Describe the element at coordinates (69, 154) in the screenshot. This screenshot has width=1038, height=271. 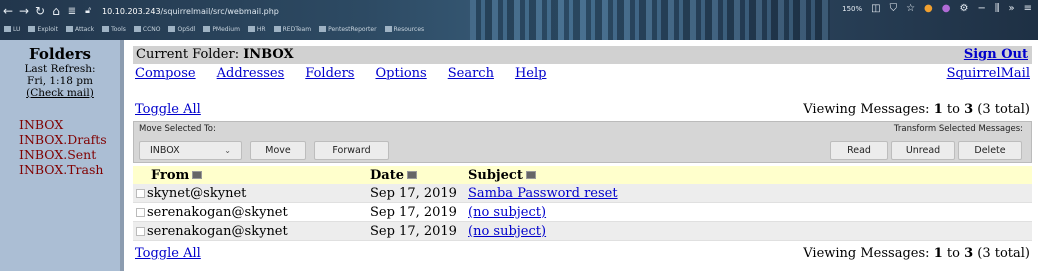
I see `folder-sent: INBOX.Sent` at that location.